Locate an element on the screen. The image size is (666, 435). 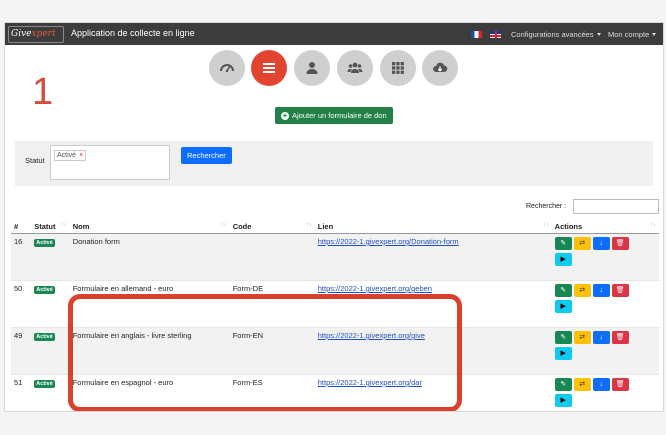
app-title: Application de collecte en ligne is located at coordinates (133, 33).